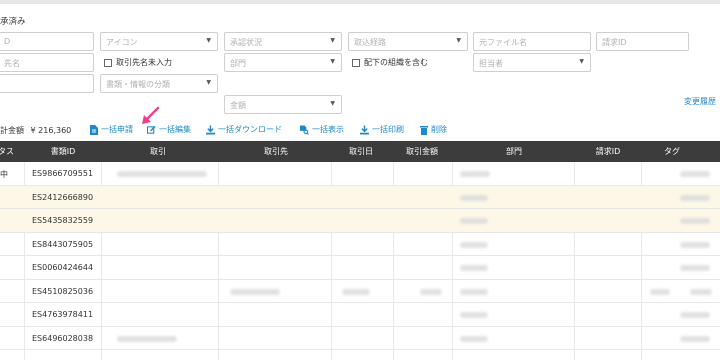 Image resolution: width=720 pixels, height=360 pixels. Describe the element at coordinates (250, 129) in the screenshot. I see `bulk-download-label: 一括ダウンロード` at that location.